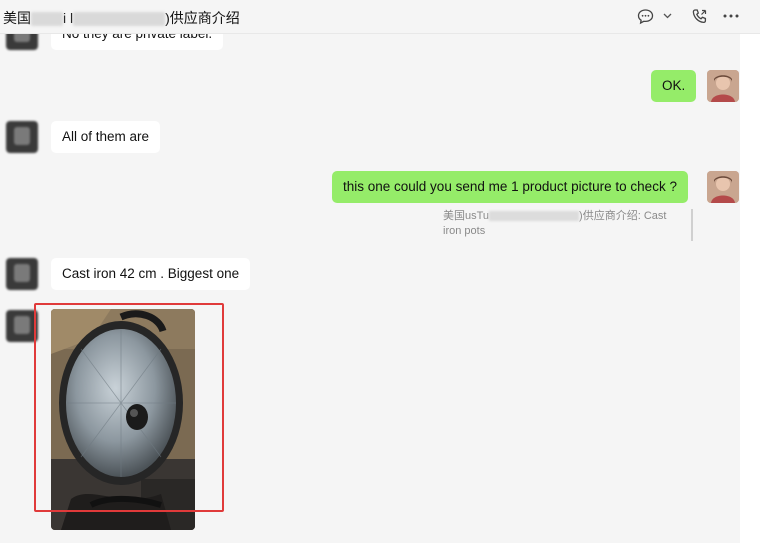 This screenshot has height=543, width=760. I want to click on highlight-box, so click(129, 407).